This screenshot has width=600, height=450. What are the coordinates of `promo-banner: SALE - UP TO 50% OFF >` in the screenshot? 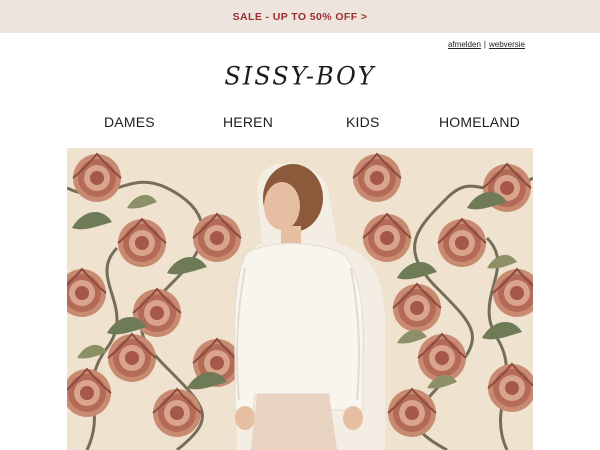 It's located at (300, 16).